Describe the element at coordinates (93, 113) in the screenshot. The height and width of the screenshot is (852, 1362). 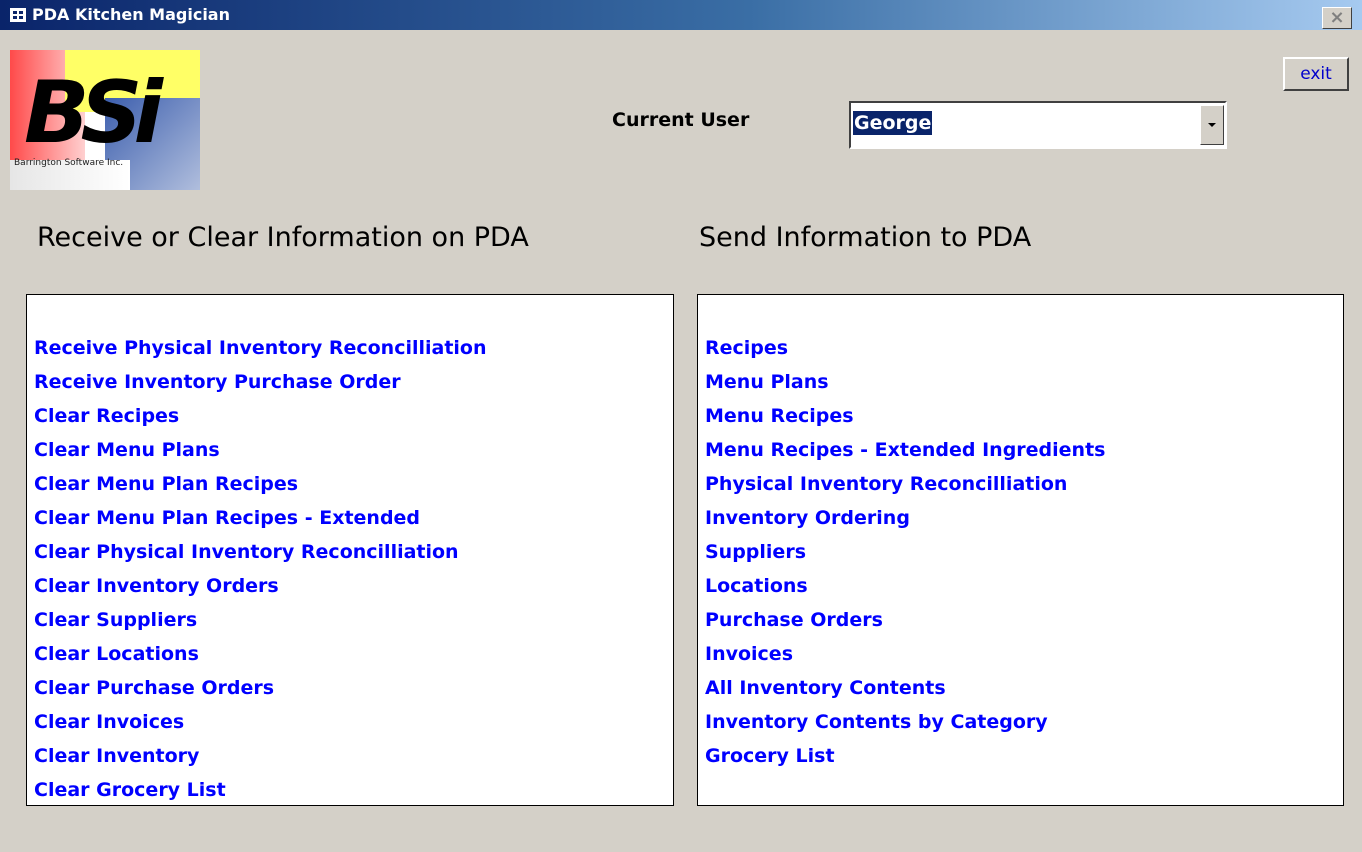
I see `logo-mark: BSi` at that location.